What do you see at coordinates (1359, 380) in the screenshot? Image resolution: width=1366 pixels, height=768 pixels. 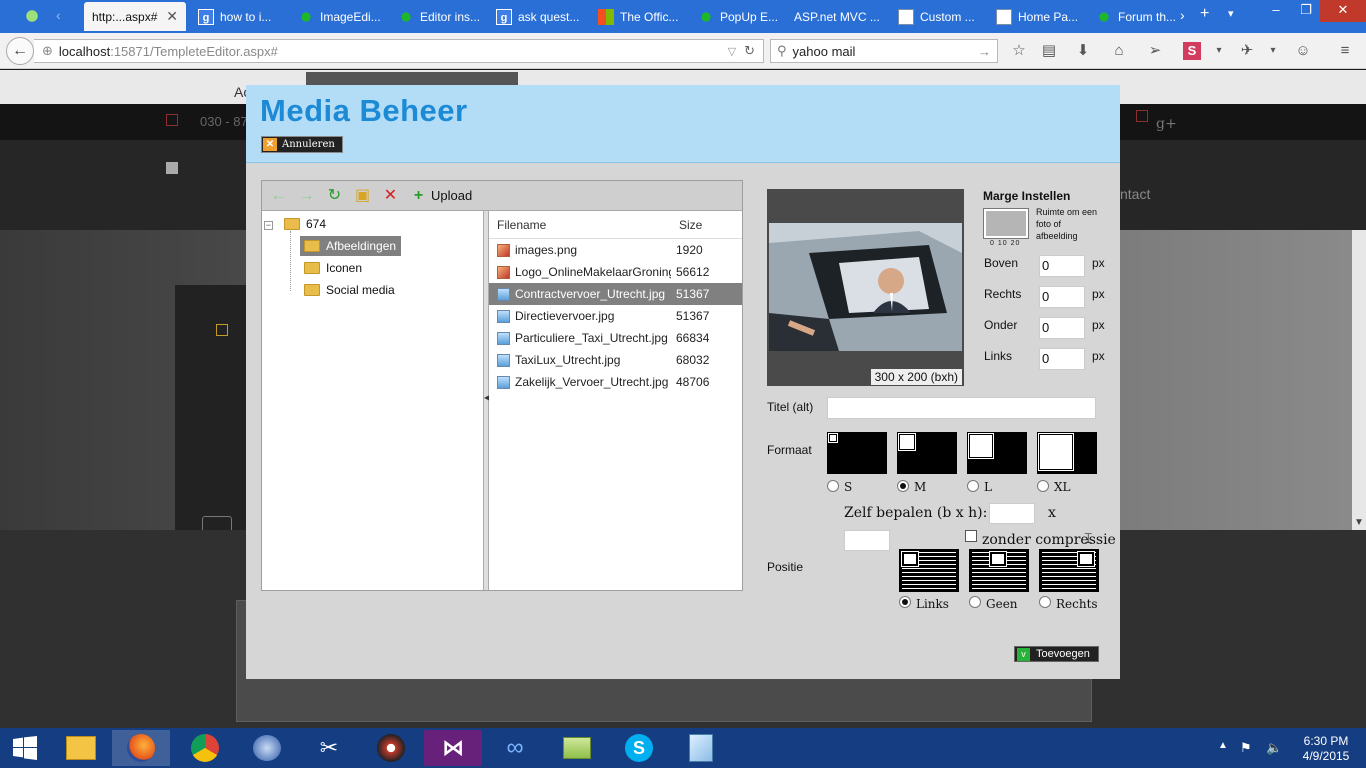 I see `page-scrollbar: ▼` at bounding box center [1359, 380].